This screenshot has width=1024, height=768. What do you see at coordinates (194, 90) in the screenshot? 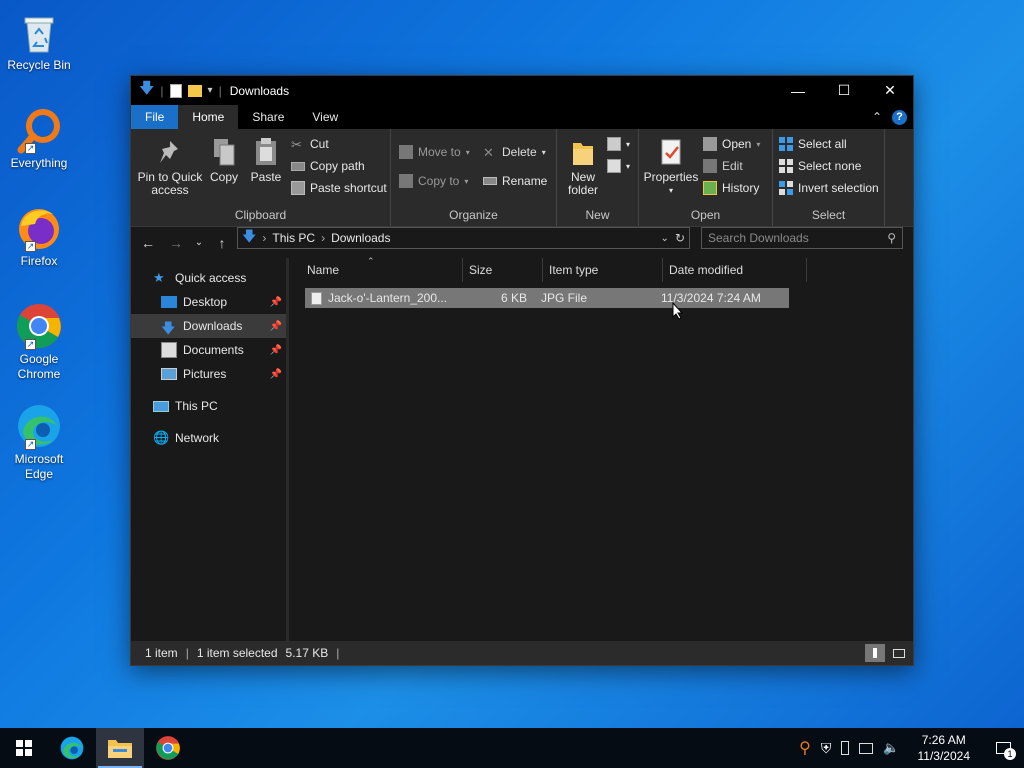
I see `new-folder-qa-icon` at bounding box center [194, 90].